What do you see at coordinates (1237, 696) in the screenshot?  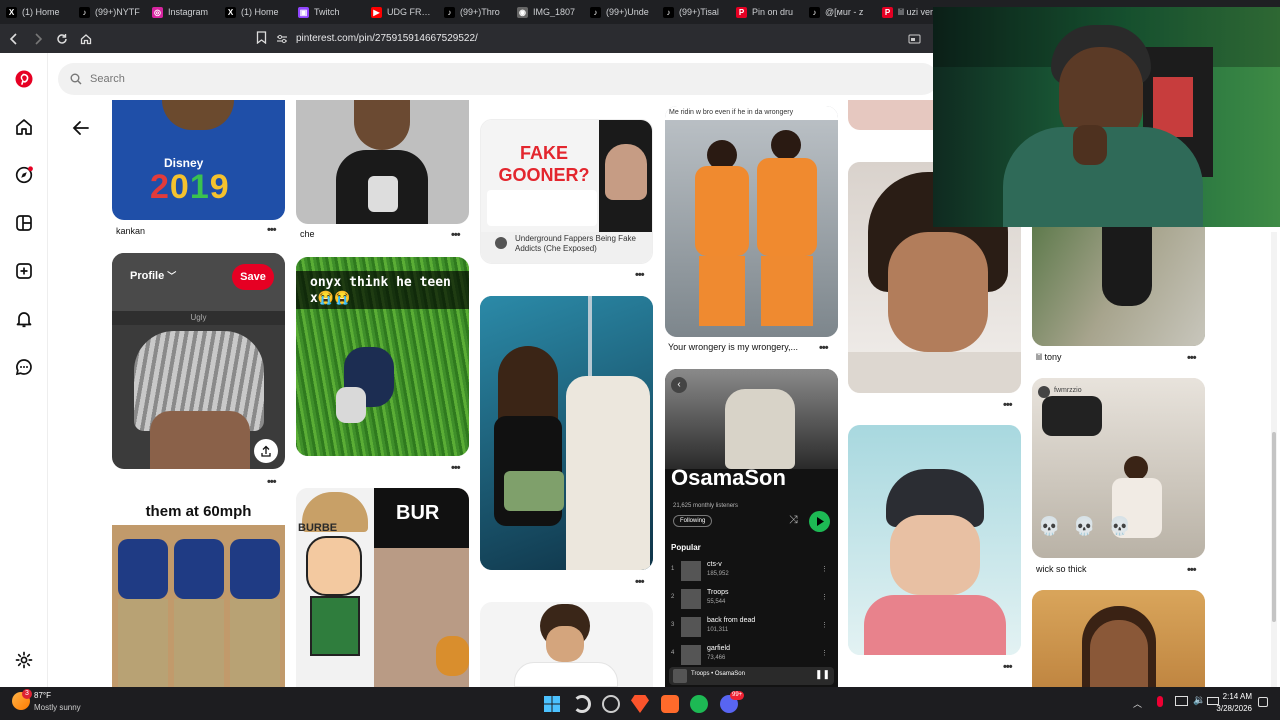 I see `clock-time: 2:14 AM` at bounding box center [1237, 696].